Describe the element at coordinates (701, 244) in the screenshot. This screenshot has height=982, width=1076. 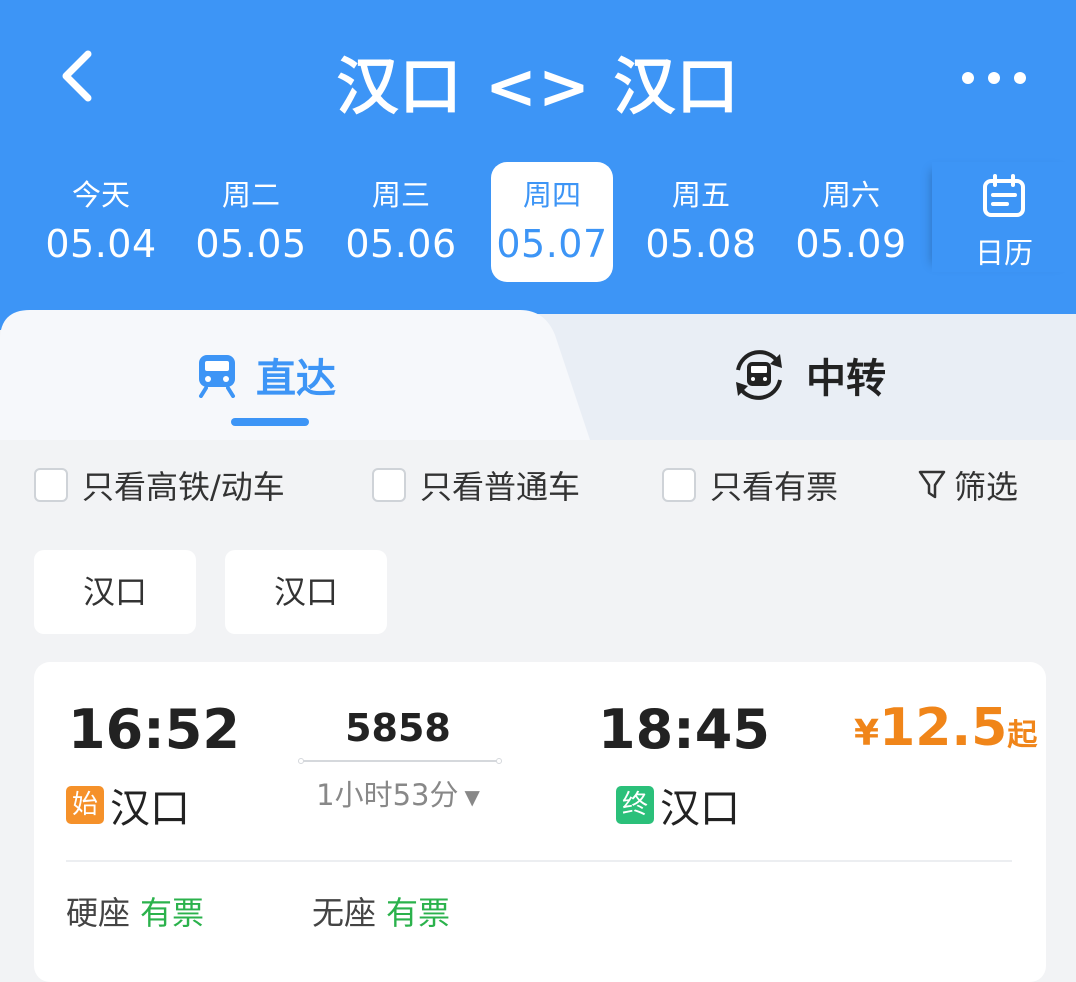
I see `date-value: 05.08` at that location.